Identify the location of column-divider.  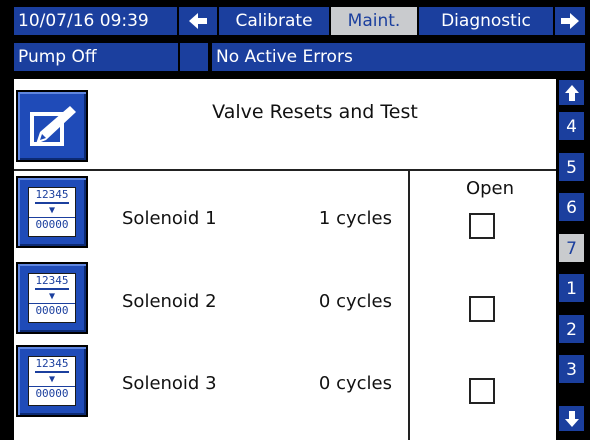
(409, 305).